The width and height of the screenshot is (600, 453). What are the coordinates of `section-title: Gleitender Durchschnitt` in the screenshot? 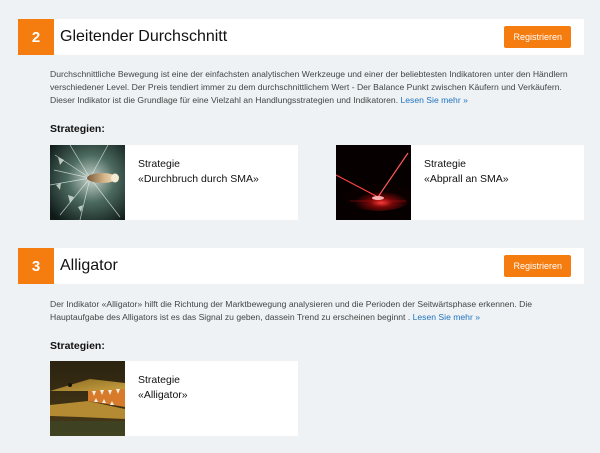 It's located at (144, 36).